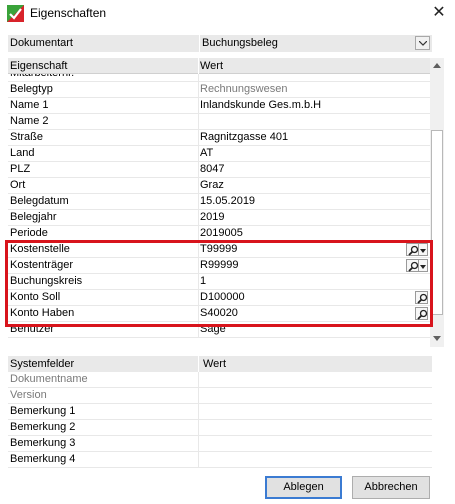 This screenshot has height=504, width=455. What do you see at coordinates (42, 313) in the screenshot?
I see `property-name: Konto Haben` at bounding box center [42, 313].